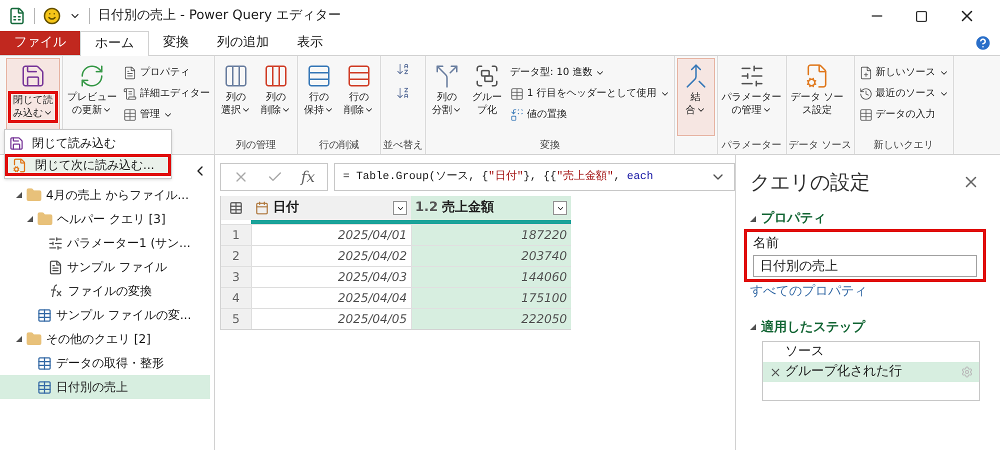 This screenshot has width=1000, height=450. I want to click on group-label: データ ソース, so click(820, 145).